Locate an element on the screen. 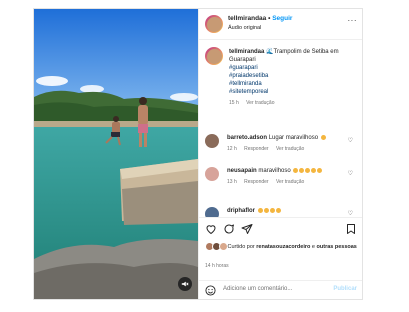 This screenshot has height=312, width=409. share-send-icon is located at coordinates (247, 229).